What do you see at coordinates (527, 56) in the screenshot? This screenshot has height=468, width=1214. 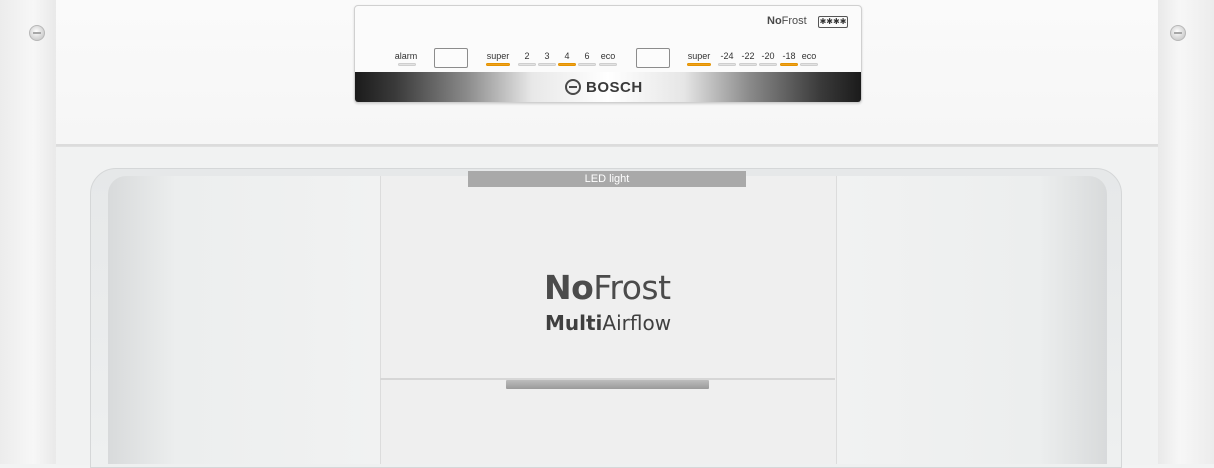 I see `fridge-setting-label: 2` at bounding box center [527, 56].